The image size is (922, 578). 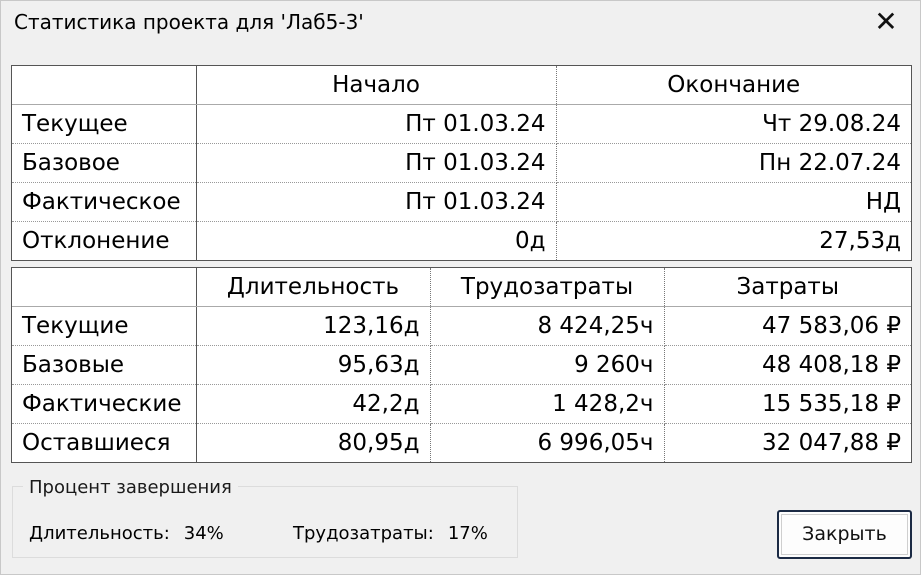 I want to click on title-bar: Статистика проекта для 'Лаб5-3' ✕, so click(x=460, y=25).